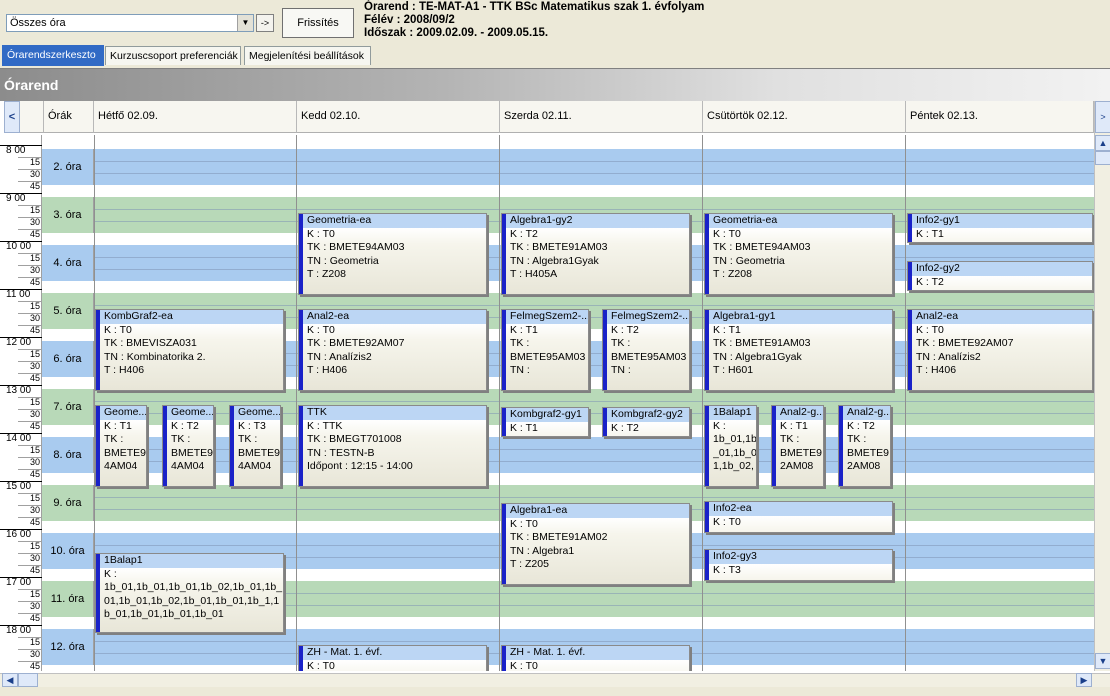 Image resolution: width=1110 pixels, height=696 pixels. I want to click on course-event: Geome... K : T1 TK : BMETE9 4AM04, so click(121, 446).